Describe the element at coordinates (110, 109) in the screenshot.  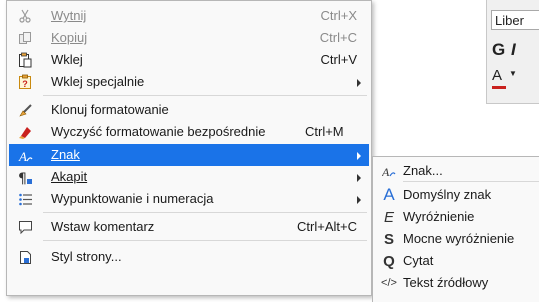
I see `menu-item-label: Klonuj formatowanie` at that location.